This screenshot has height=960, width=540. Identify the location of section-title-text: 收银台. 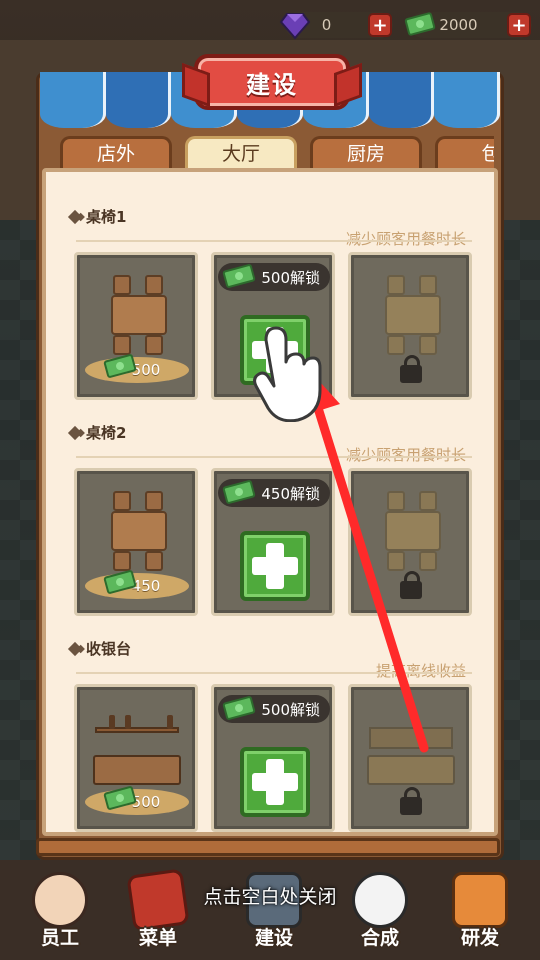
(109, 649).